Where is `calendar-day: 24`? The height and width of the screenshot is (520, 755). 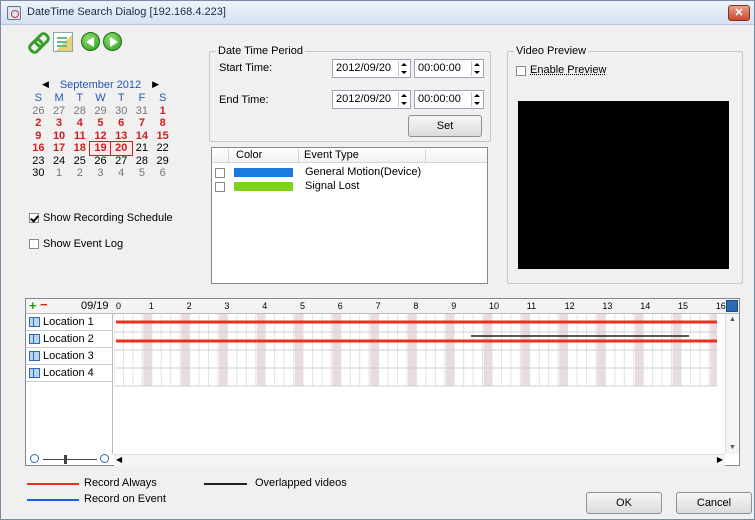 calendar-day: 24 is located at coordinates (59, 161).